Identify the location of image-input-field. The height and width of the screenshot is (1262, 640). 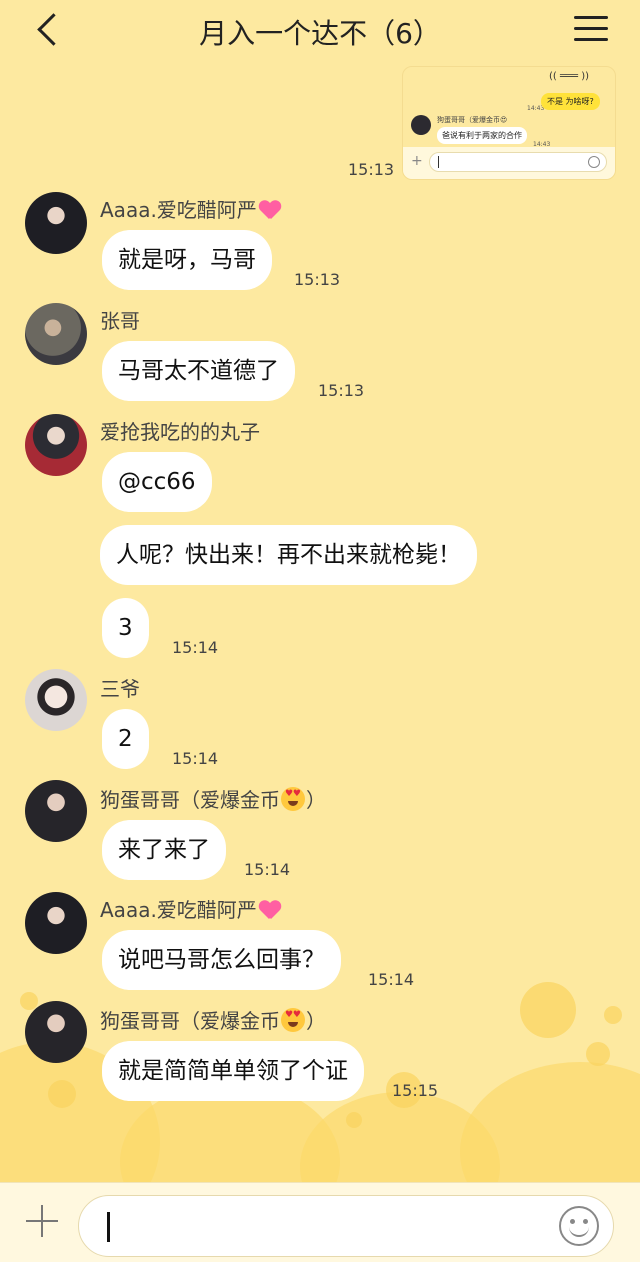
(518, 162).